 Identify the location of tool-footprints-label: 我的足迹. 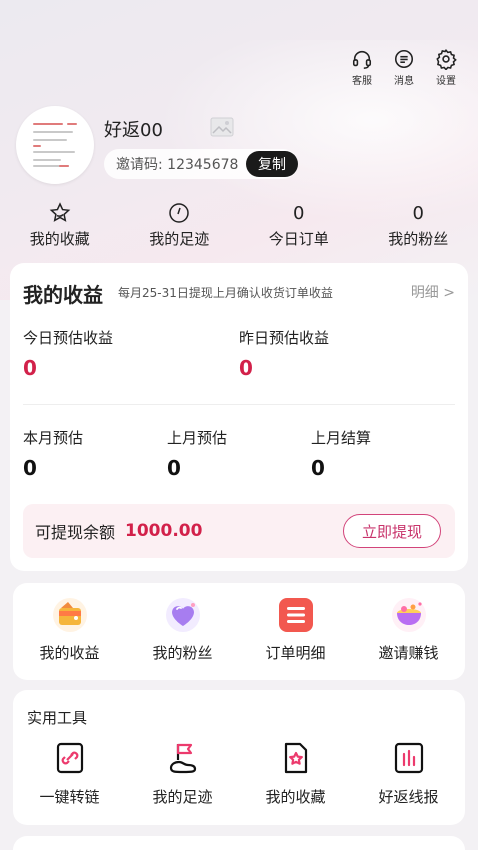
(182, 797).